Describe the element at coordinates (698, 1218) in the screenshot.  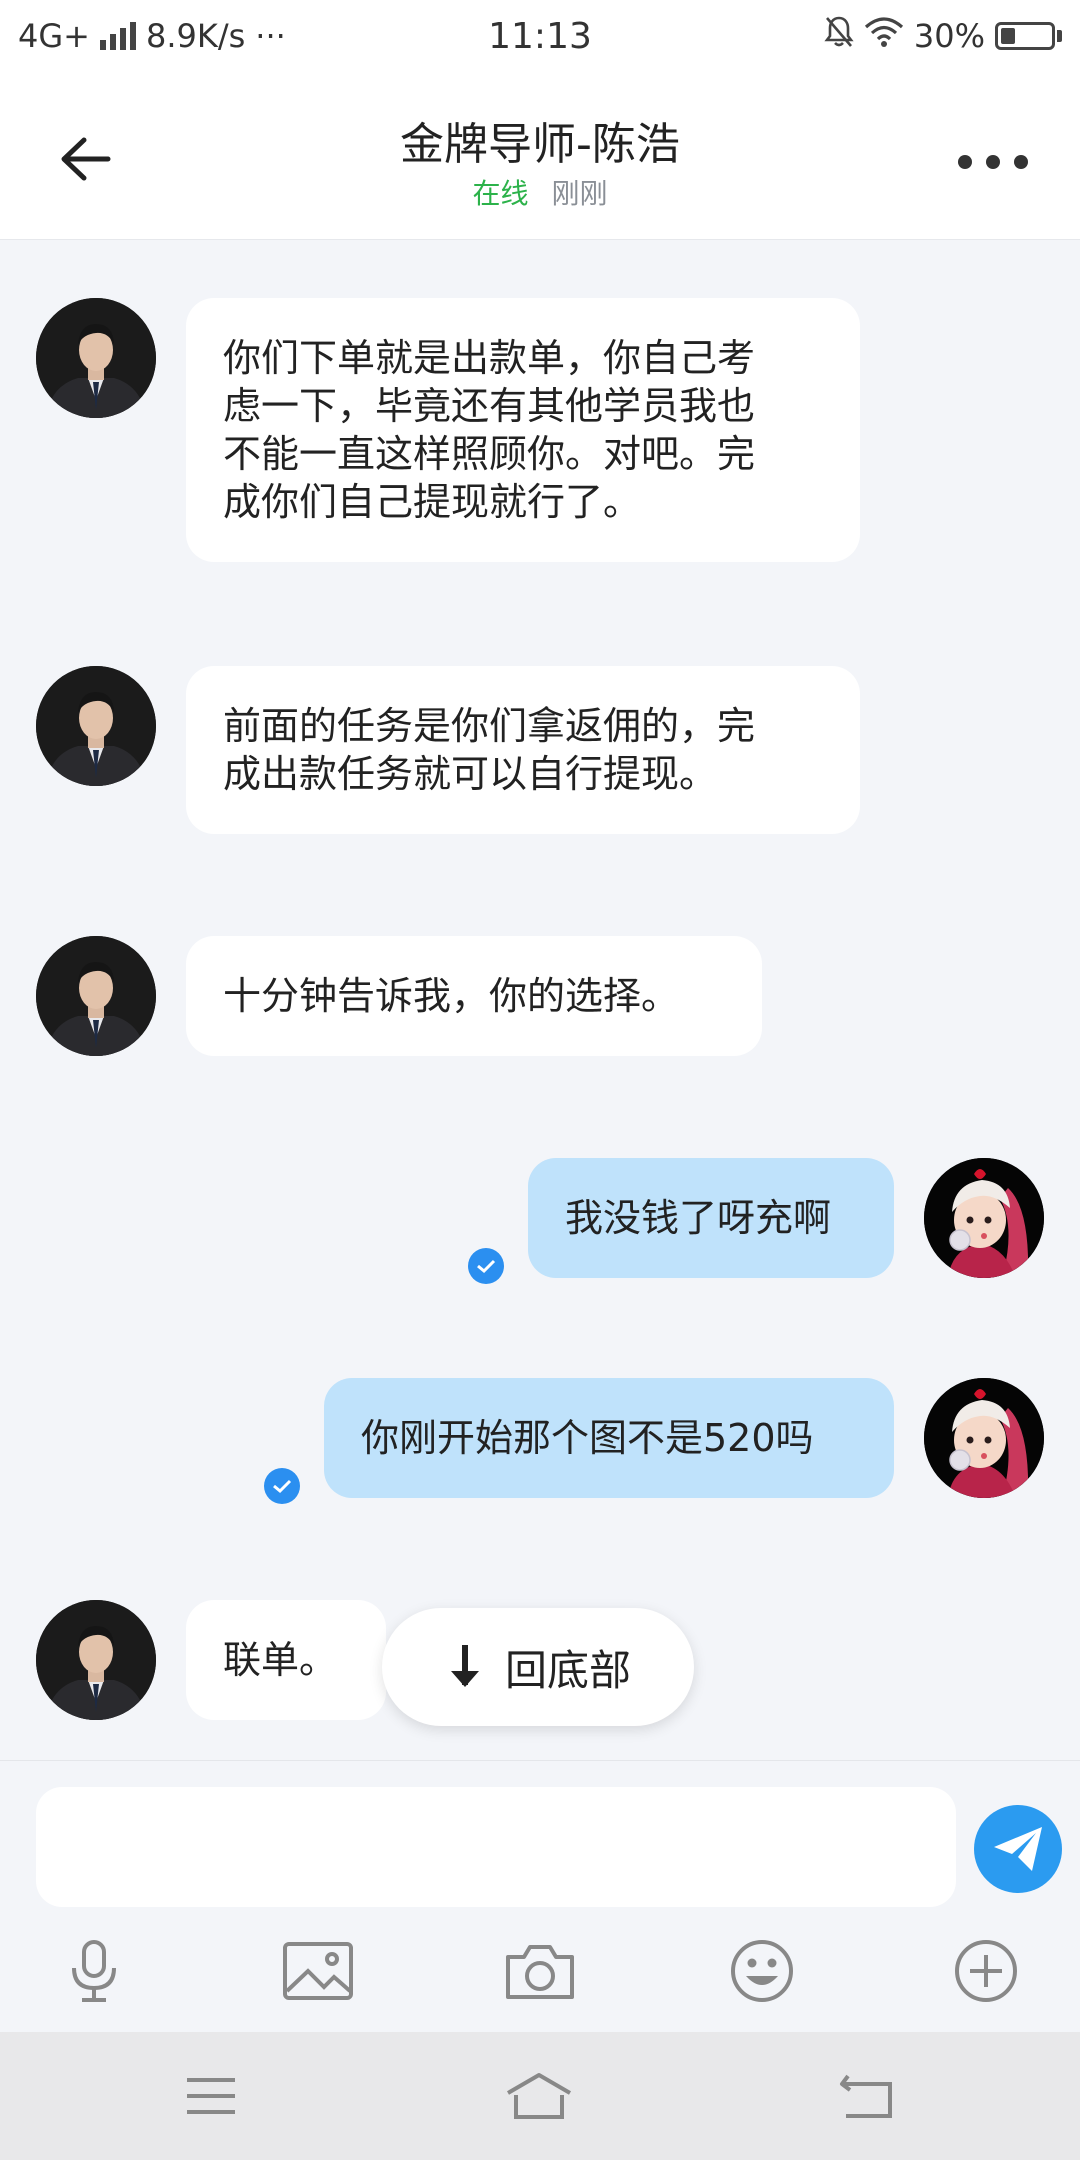
I see `message-line: 我没钱了呀充啊` at that location.